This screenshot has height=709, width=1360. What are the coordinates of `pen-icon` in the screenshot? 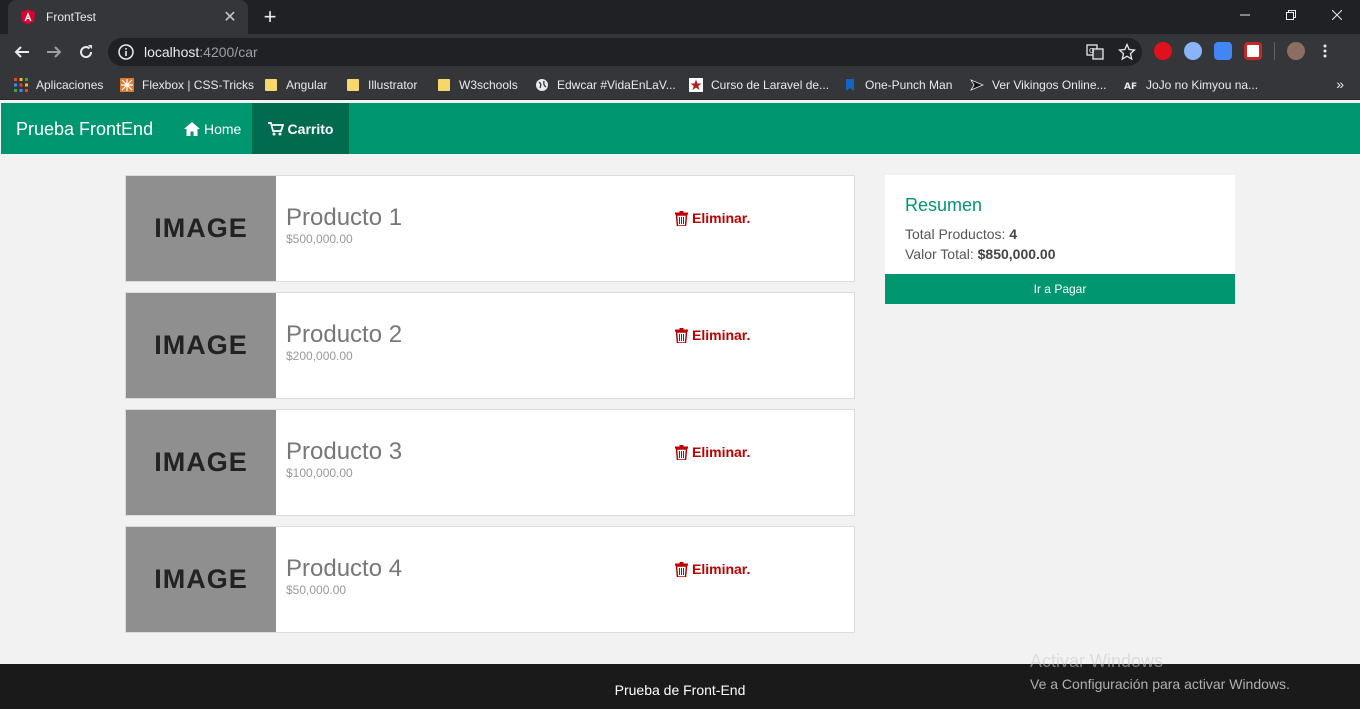 It's located at (977, 85).